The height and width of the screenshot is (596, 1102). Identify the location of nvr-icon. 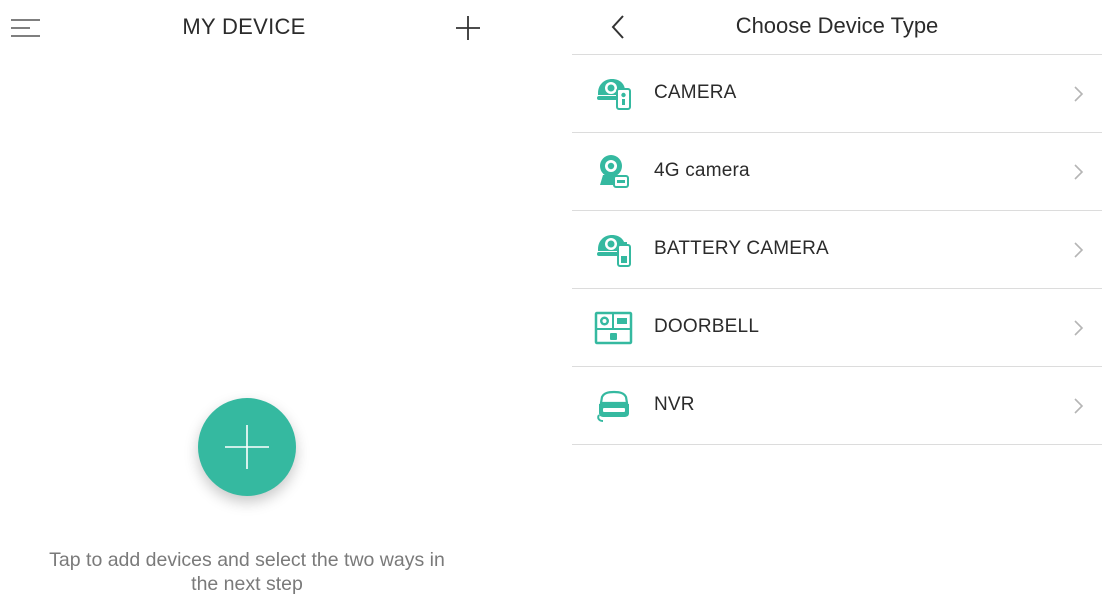
(614, 406).